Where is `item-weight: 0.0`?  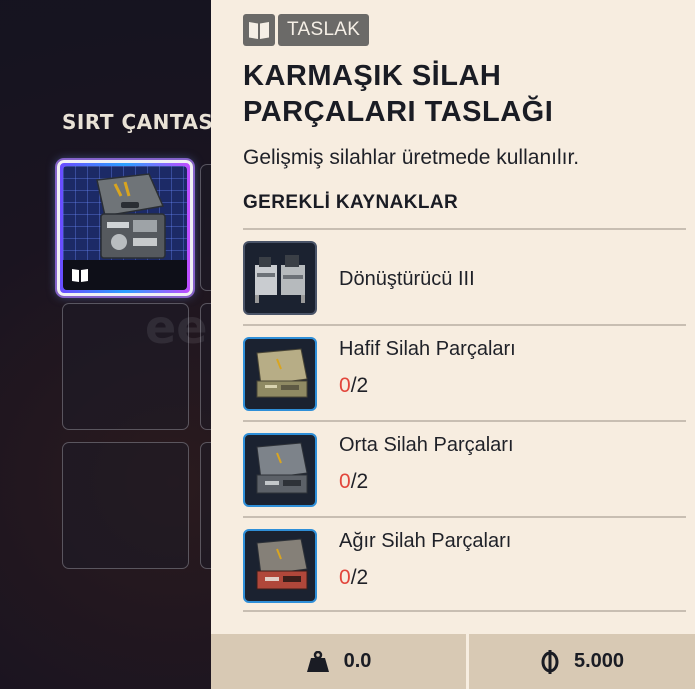 item-weight: 0.0 is located at coordinates (338, 661).